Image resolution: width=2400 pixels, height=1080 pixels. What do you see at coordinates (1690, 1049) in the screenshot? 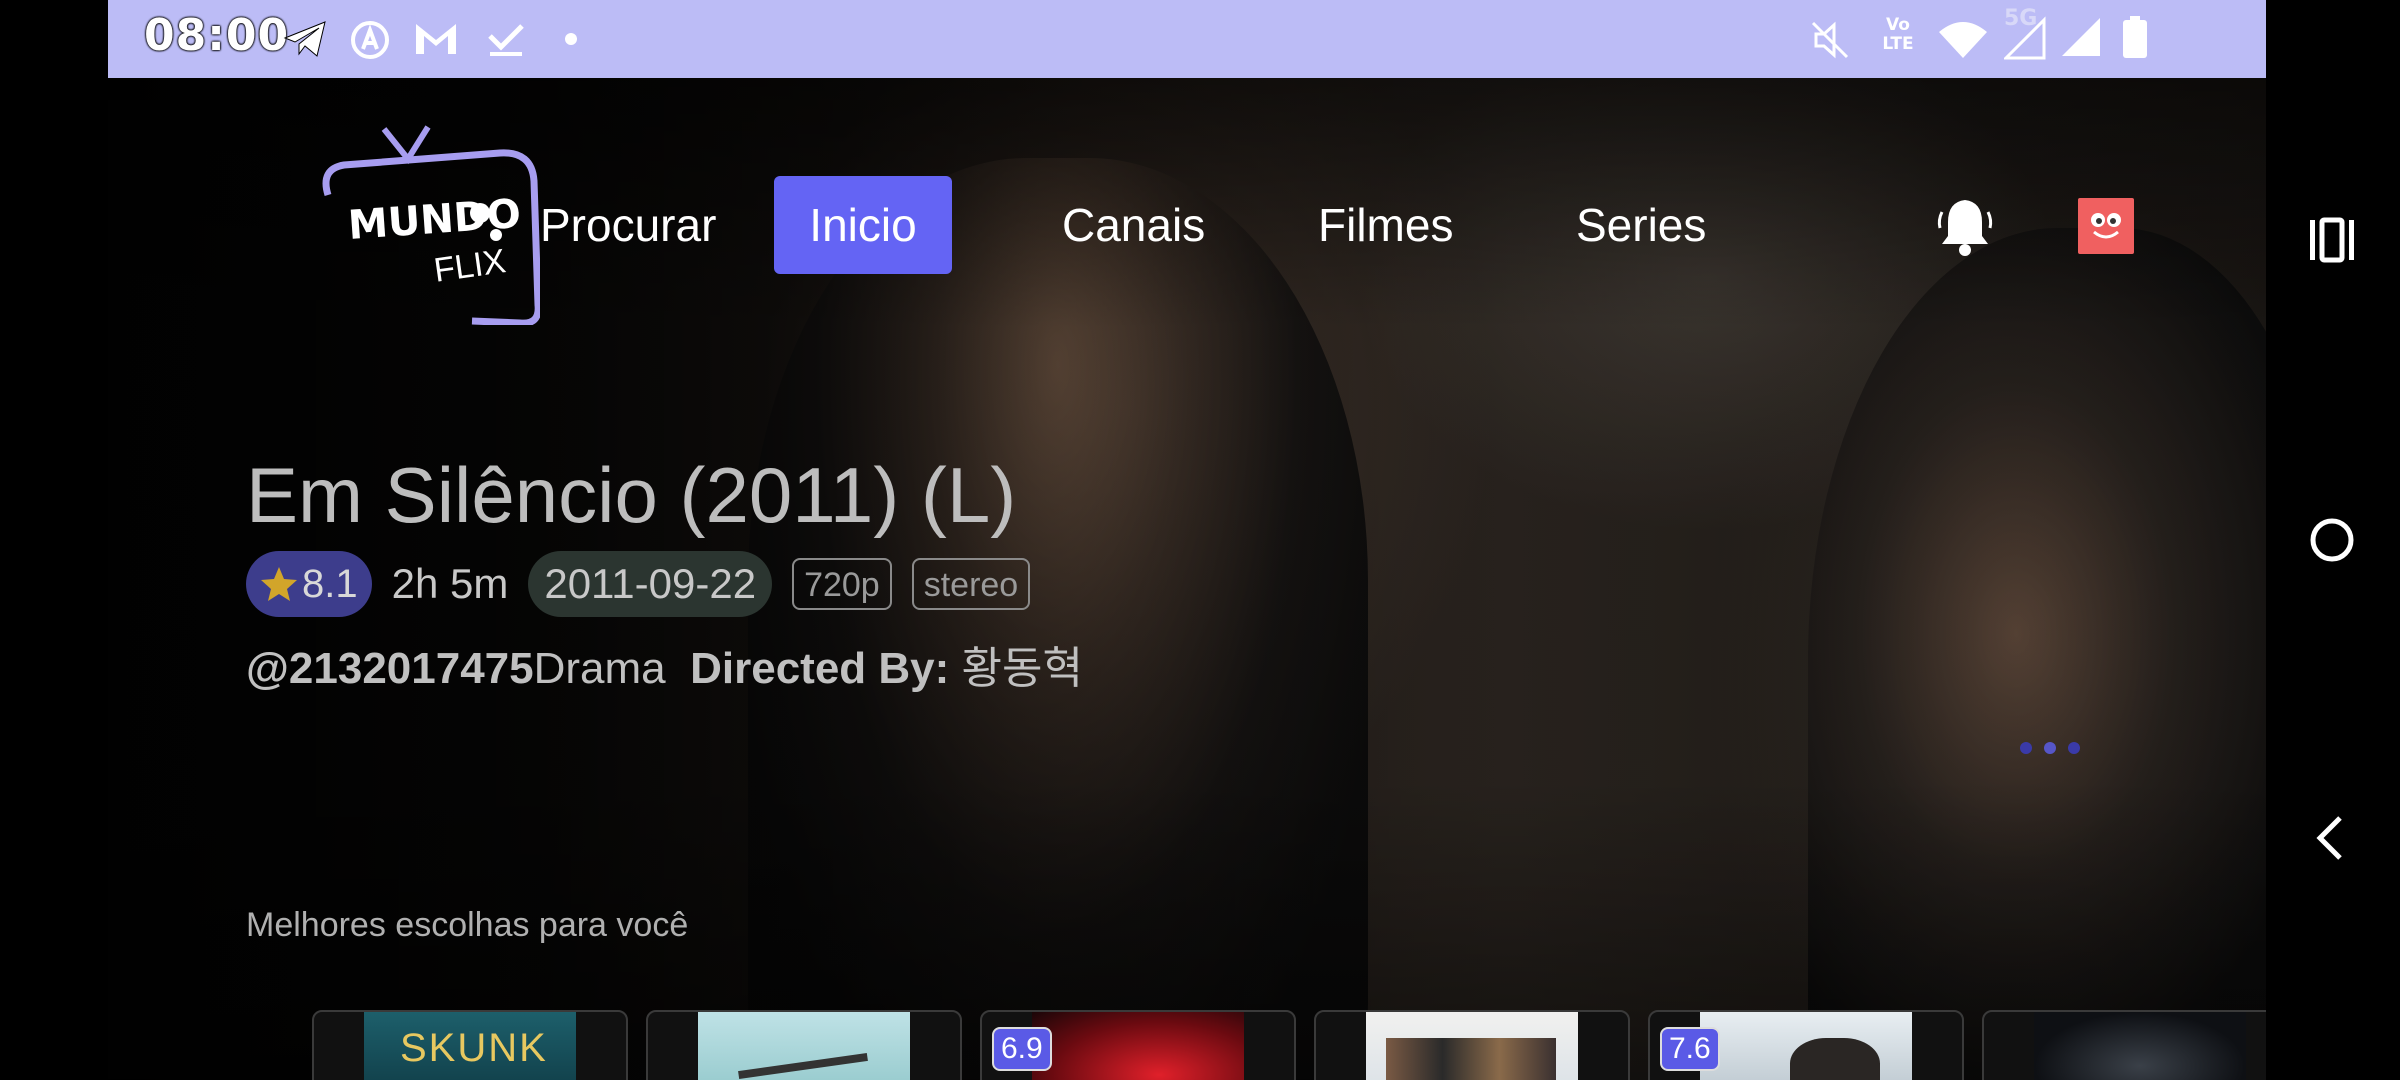
I see `rating-badge: 7.6` at bounding box center [1690, 1049].